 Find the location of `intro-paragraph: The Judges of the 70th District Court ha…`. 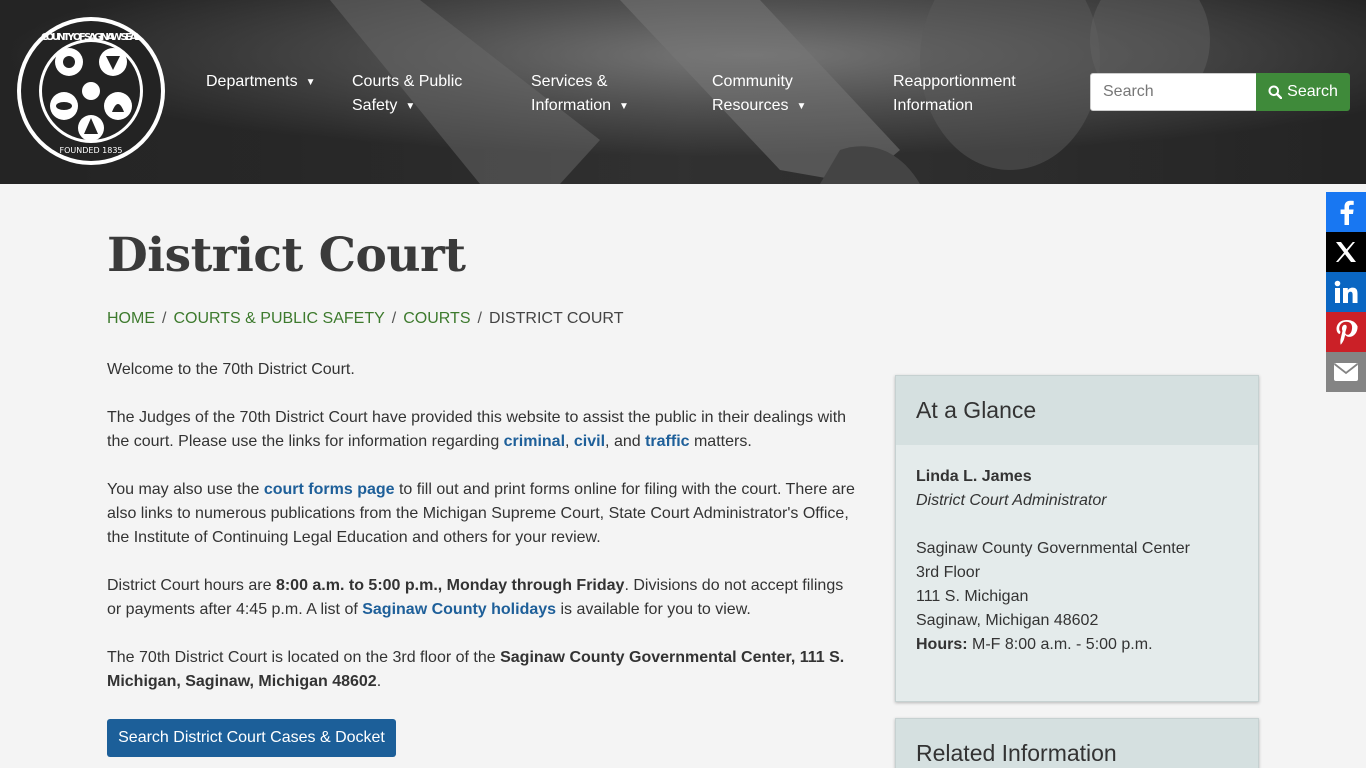

intro-paragraph: The Judges of the 70th District Court ha… is located at coordinates (482, 430).